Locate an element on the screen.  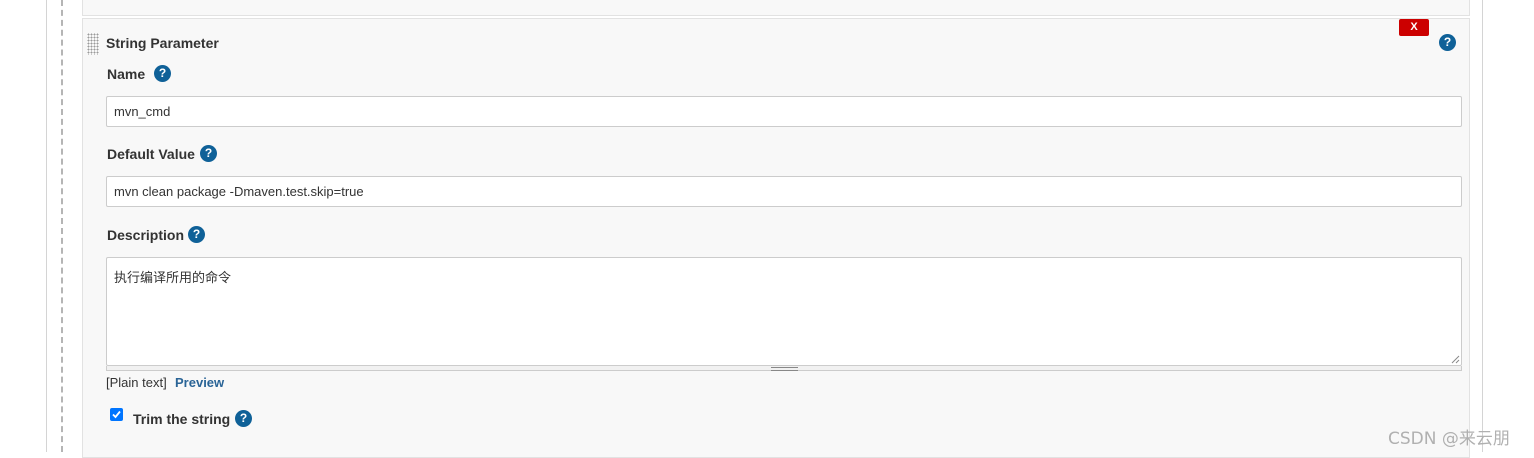
checkmark-icon is located at coordinates (116, 414).